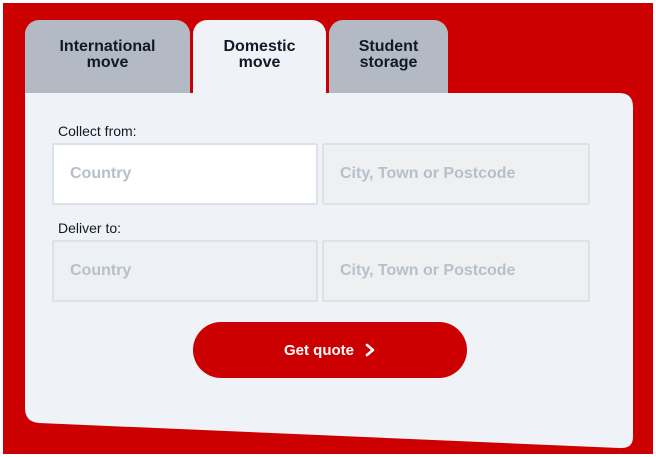 This screenshot has width=656, height=457. Describe the element at coordinates (319, 350) in the screenshot. I see `get-quote-label: Get quote` at that location.